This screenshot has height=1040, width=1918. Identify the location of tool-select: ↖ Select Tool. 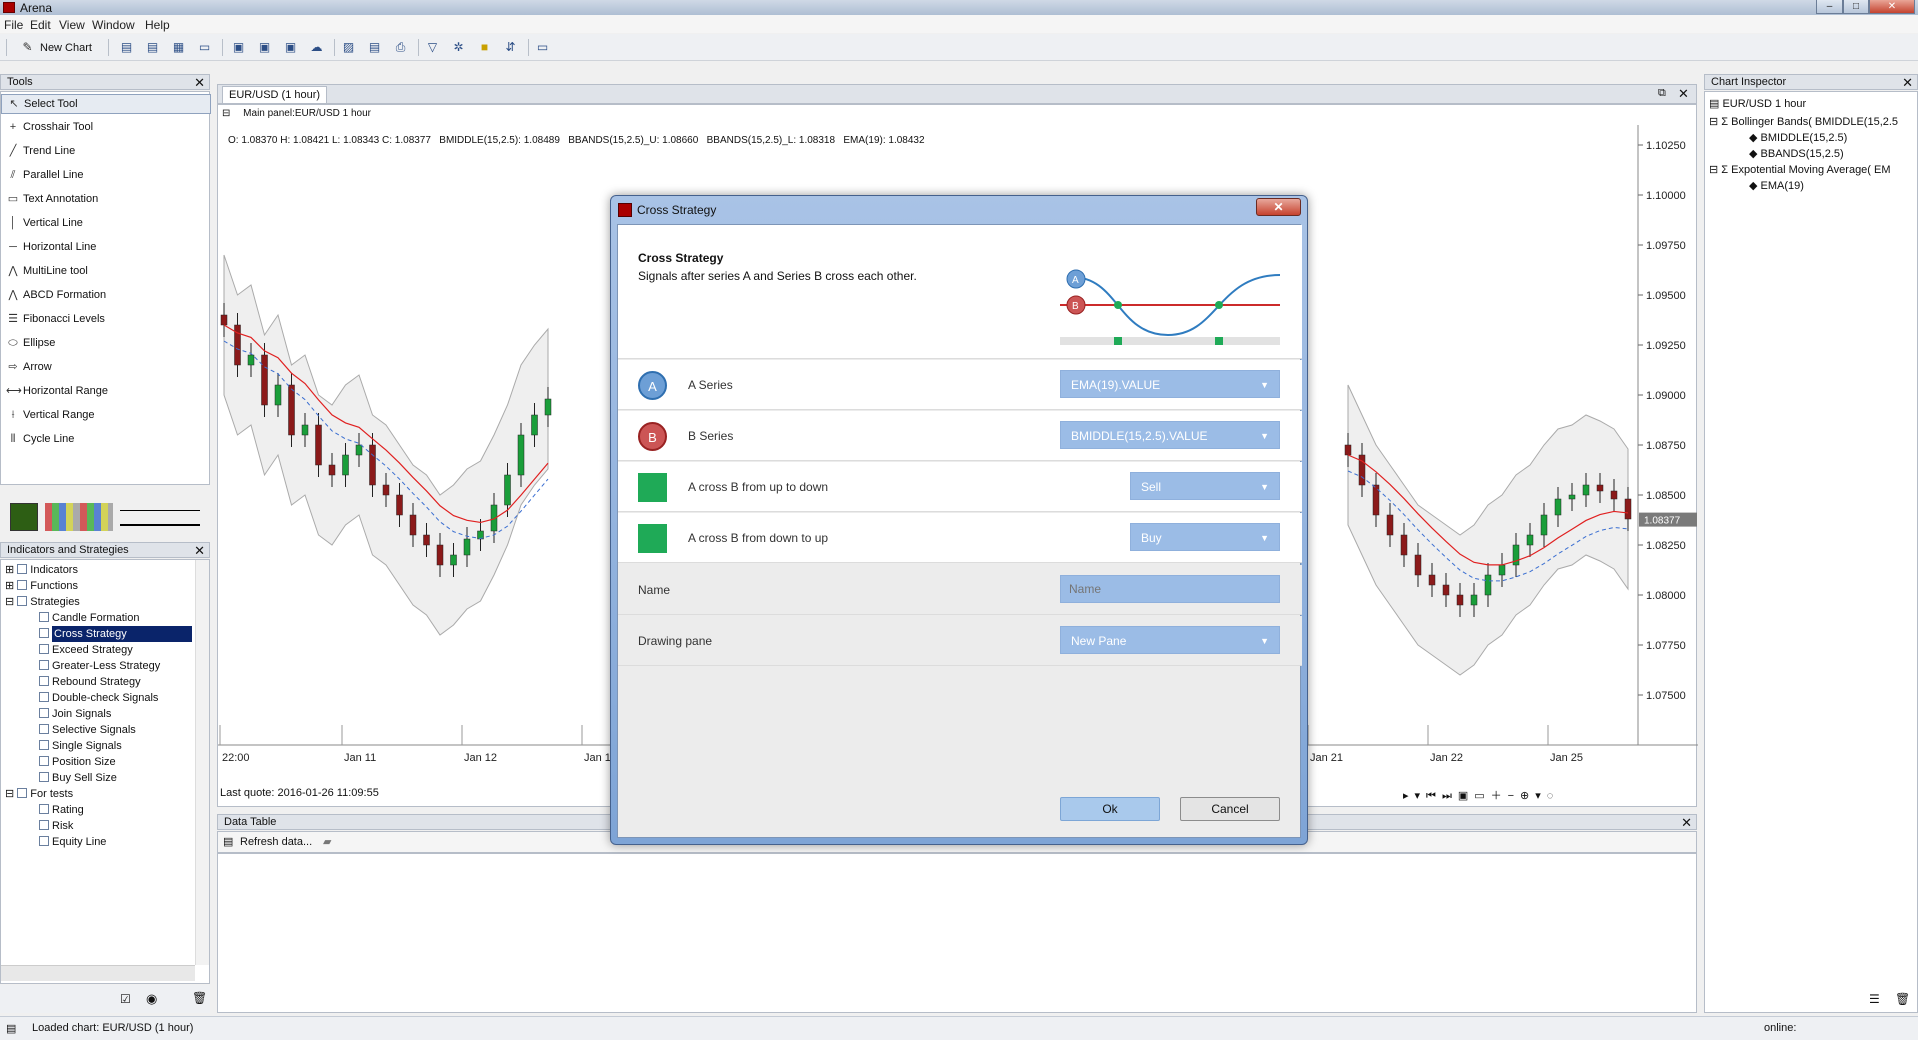
(106, 104).